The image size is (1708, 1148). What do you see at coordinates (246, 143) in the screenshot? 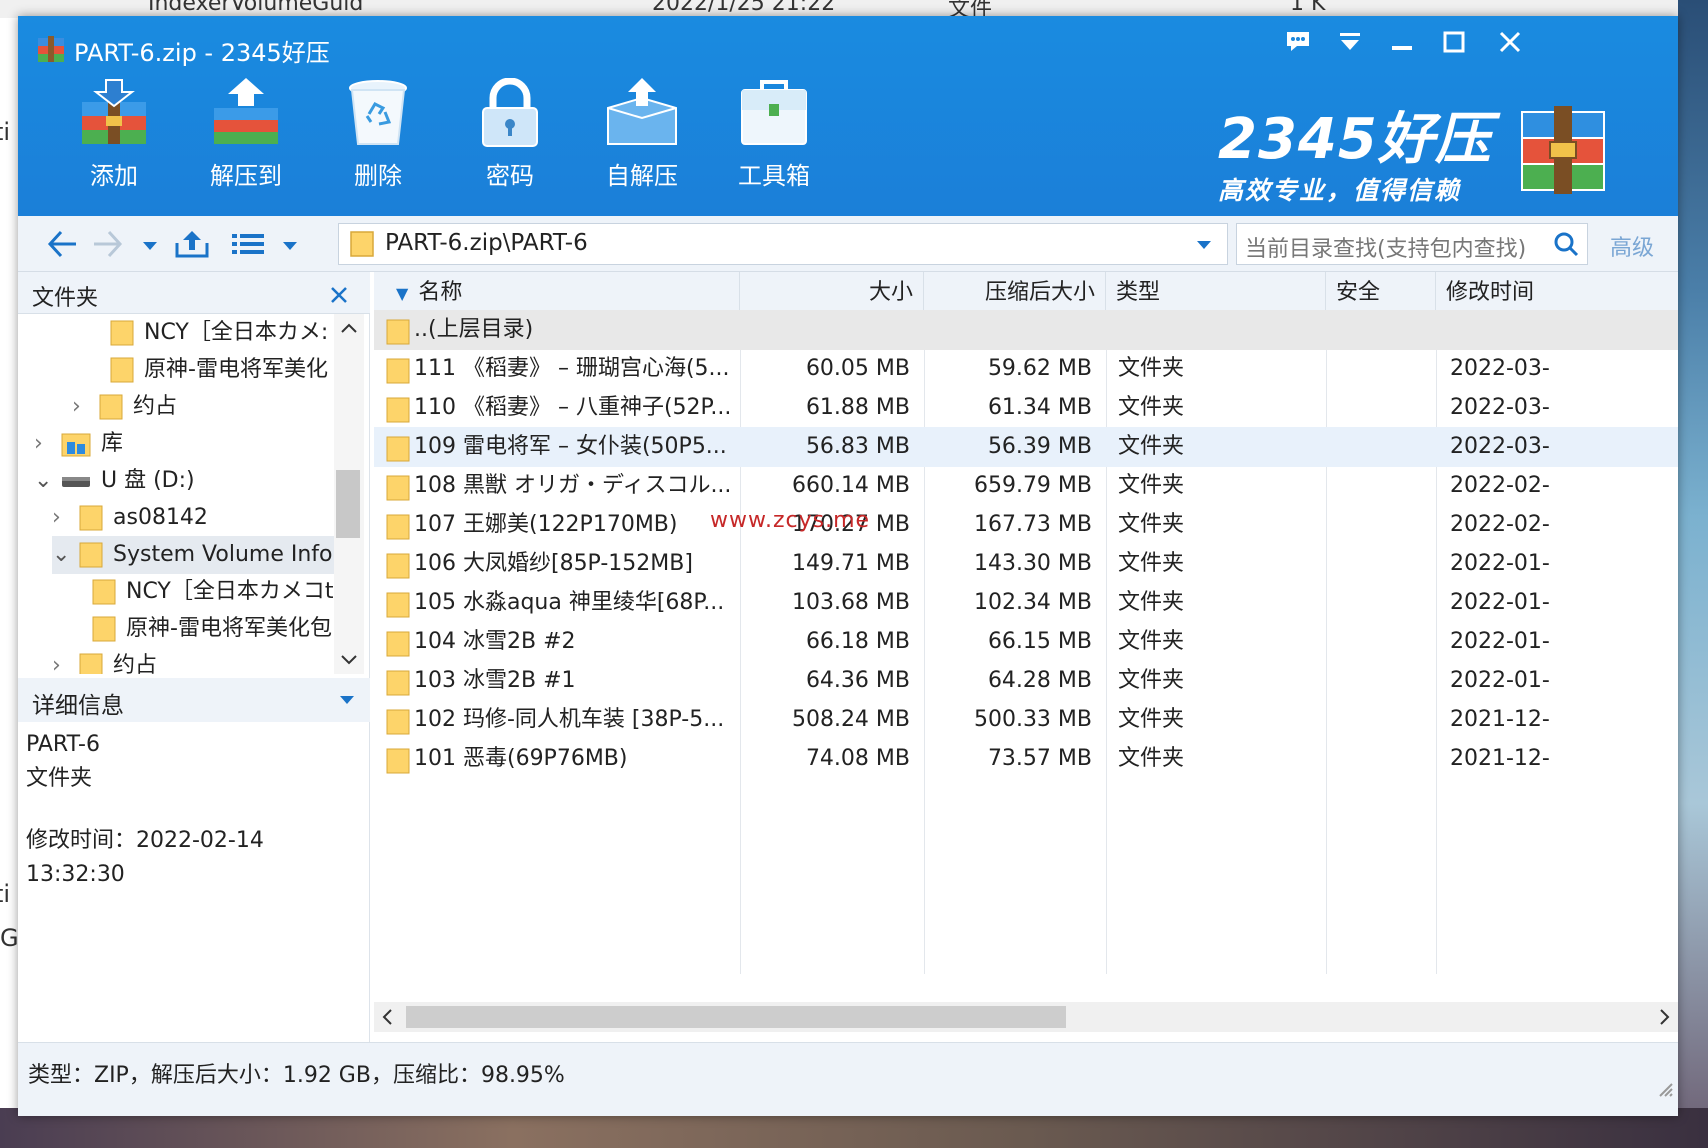
I see `extract-to-button: 解压到` at bounding box center [246, 143].